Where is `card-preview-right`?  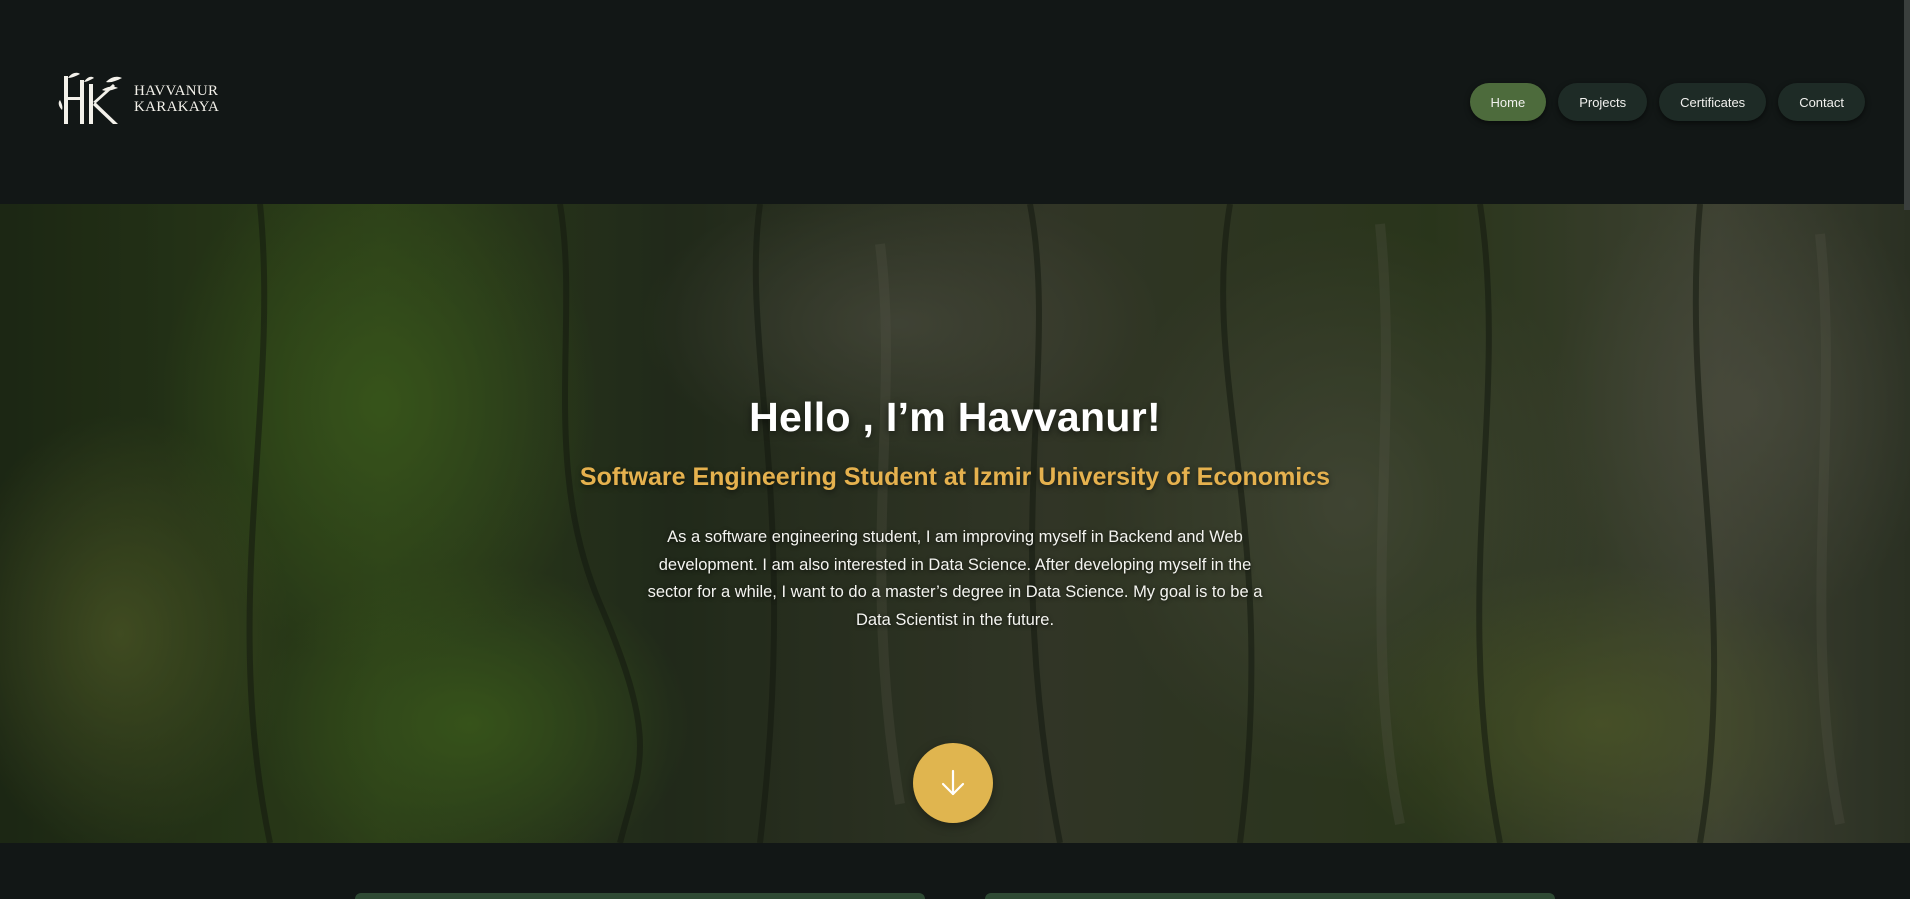
card-preview-right is located at coordinates (1270, 896).